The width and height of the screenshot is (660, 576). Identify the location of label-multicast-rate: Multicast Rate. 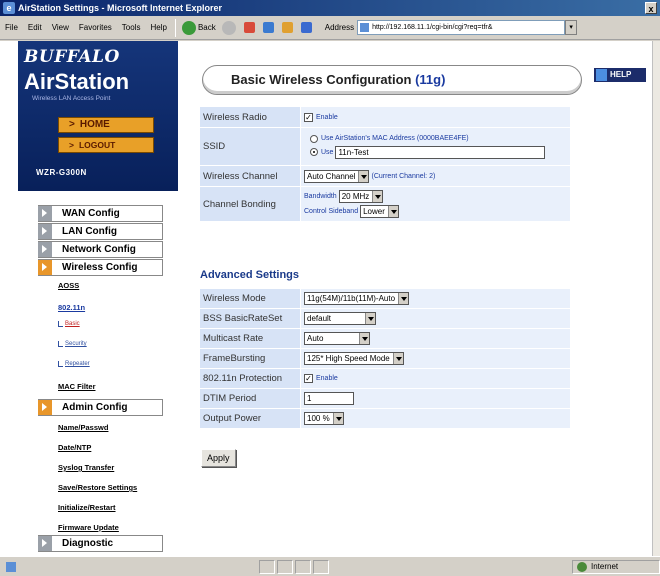
(250, 338).